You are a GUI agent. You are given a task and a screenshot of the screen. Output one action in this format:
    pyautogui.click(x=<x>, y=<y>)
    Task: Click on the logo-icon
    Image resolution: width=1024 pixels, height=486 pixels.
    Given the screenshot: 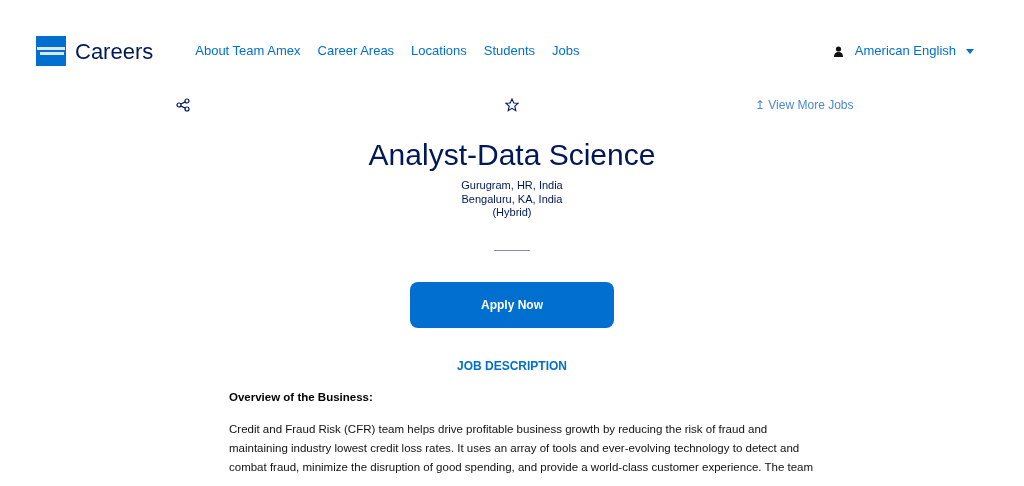 What is the action you would take?
    pyautogui.click(x=51, y=51)
    